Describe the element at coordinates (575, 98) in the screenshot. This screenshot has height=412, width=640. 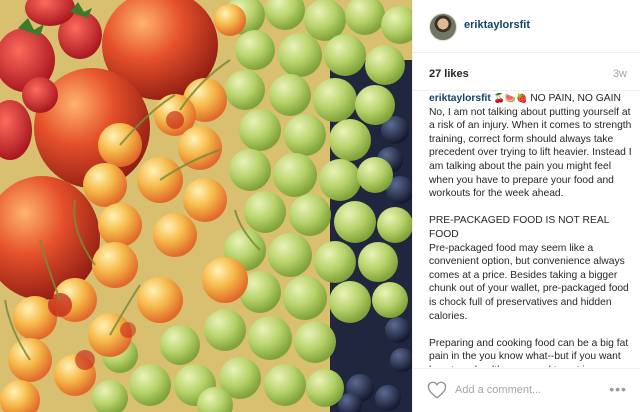
I see `caption-headline: NO PAIN, NO GAIN` at that location.